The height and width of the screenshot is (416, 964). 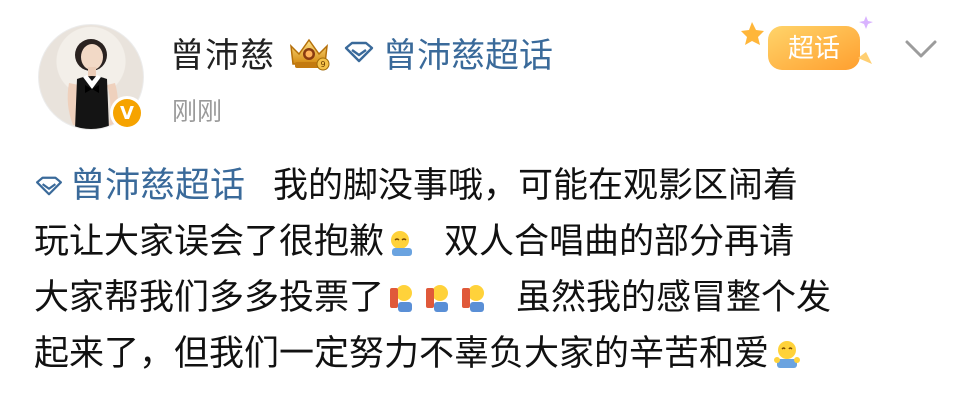 I want to click on crown-level-badge-icon: 9, so click(x=309, y=52).